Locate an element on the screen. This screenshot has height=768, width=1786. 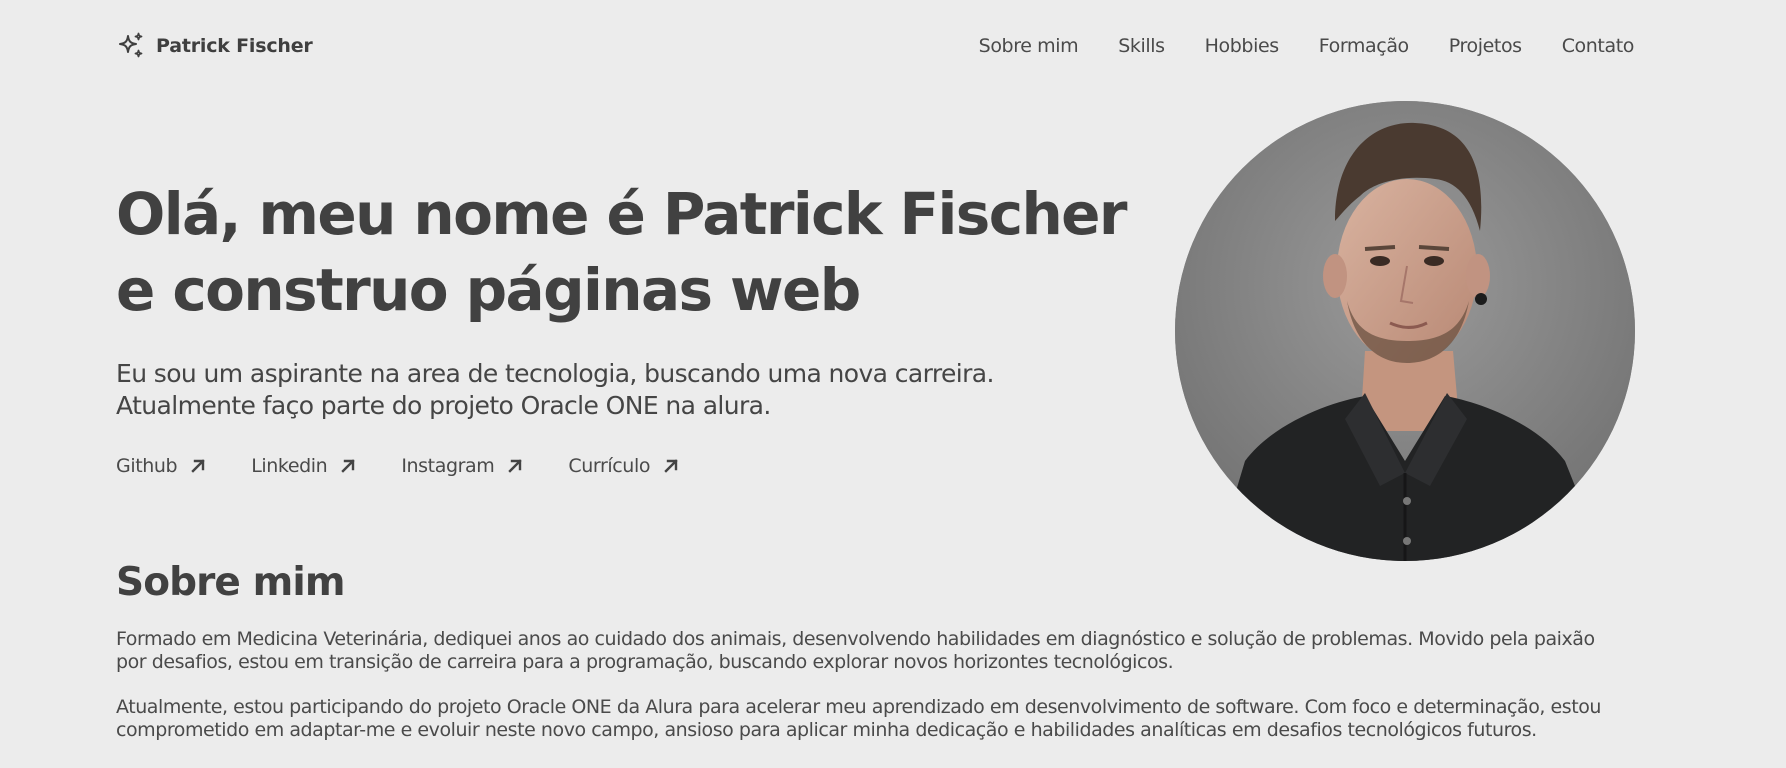
curriculo-link: Currículo is located at coordinates (624, 466).